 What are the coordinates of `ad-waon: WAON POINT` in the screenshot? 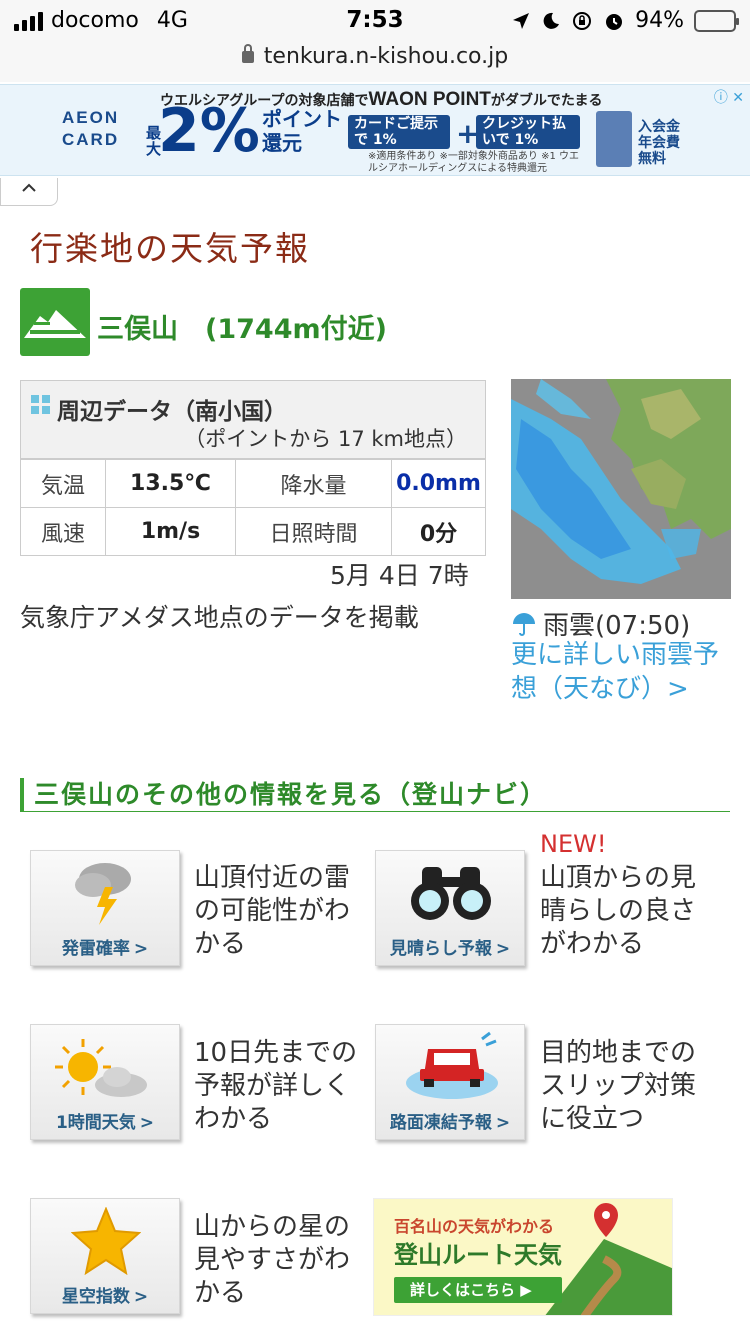 It's located at (429, 99).